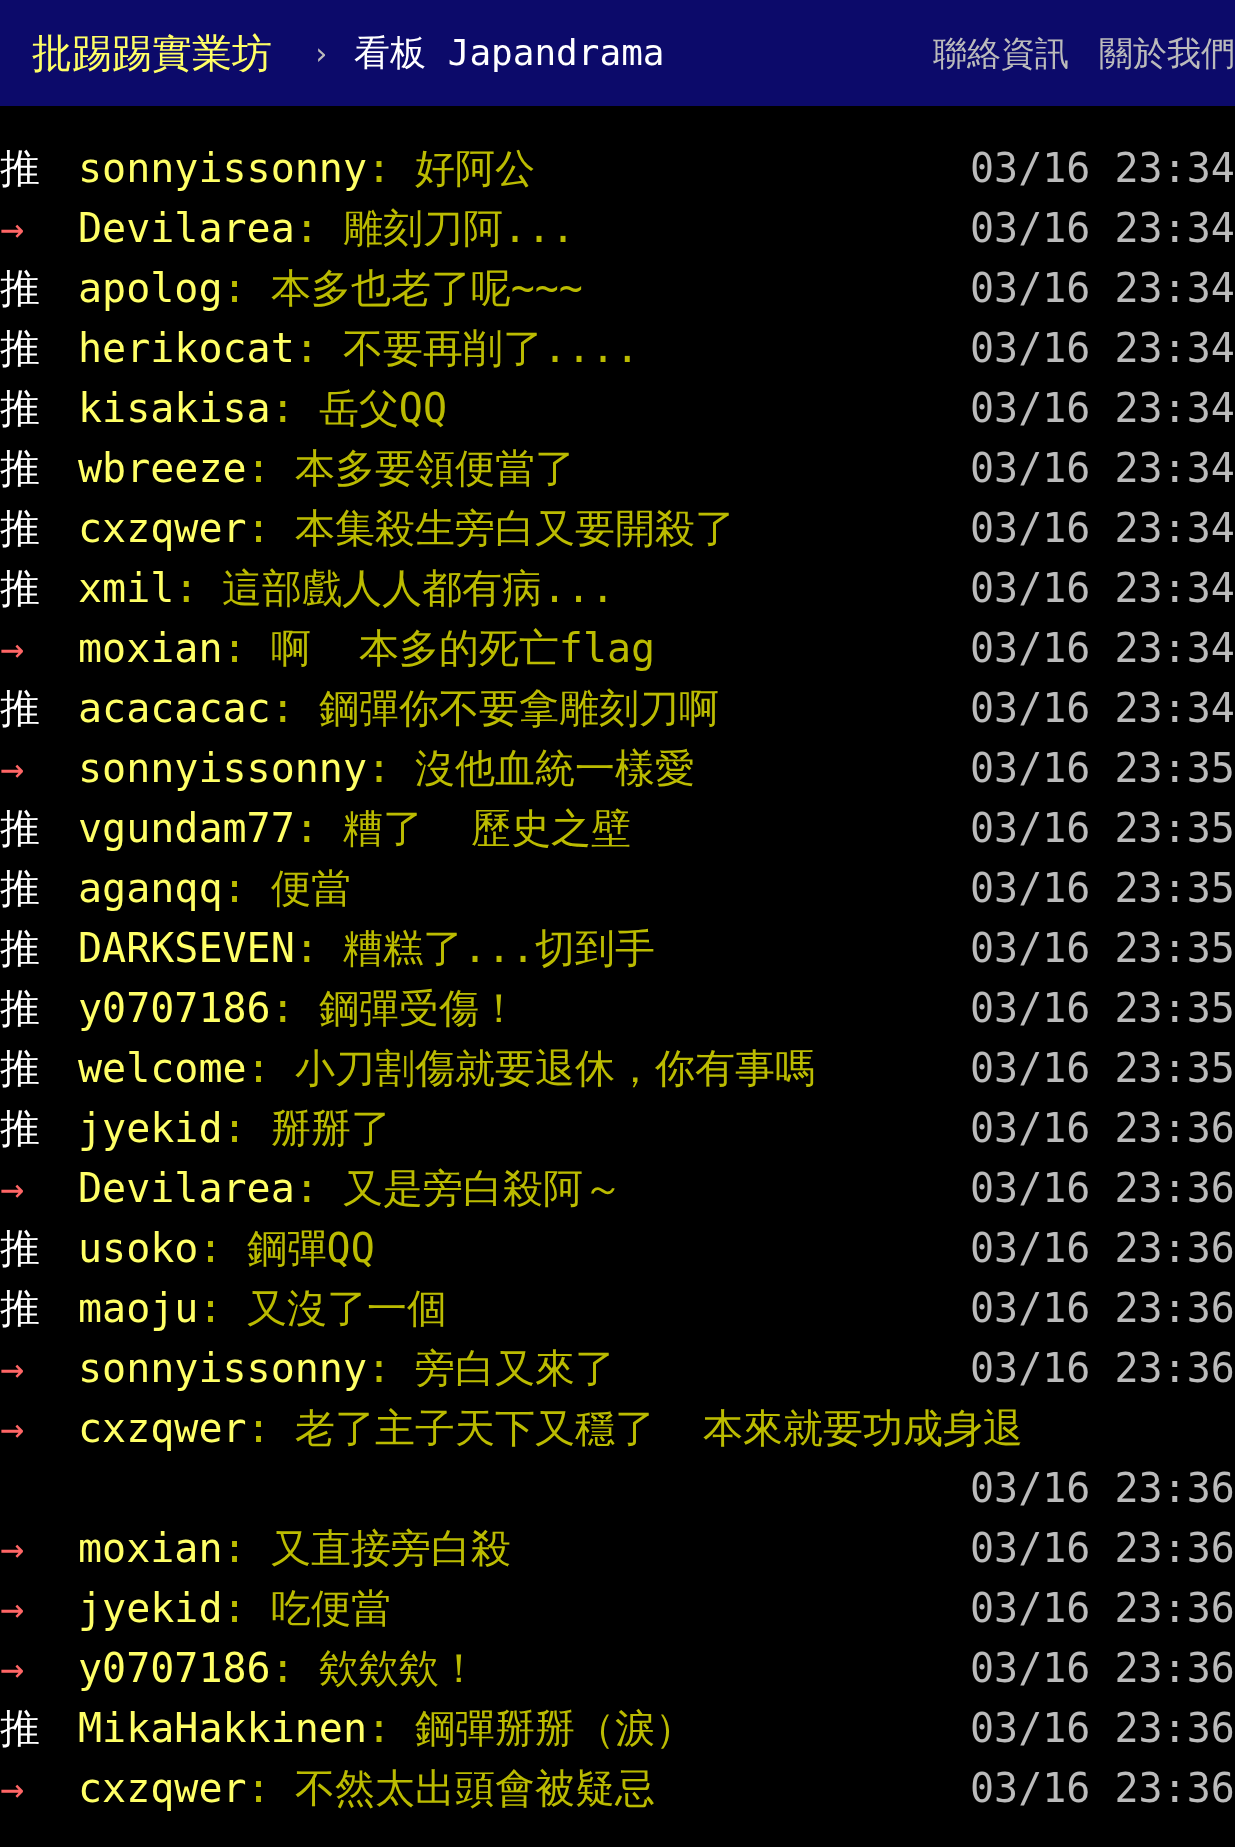 This screenshot has width=1235, height=1847. Describe the element at coordinates (306, 1608) in the screenshot. I see `comment-text: : 吃便當` at that location.